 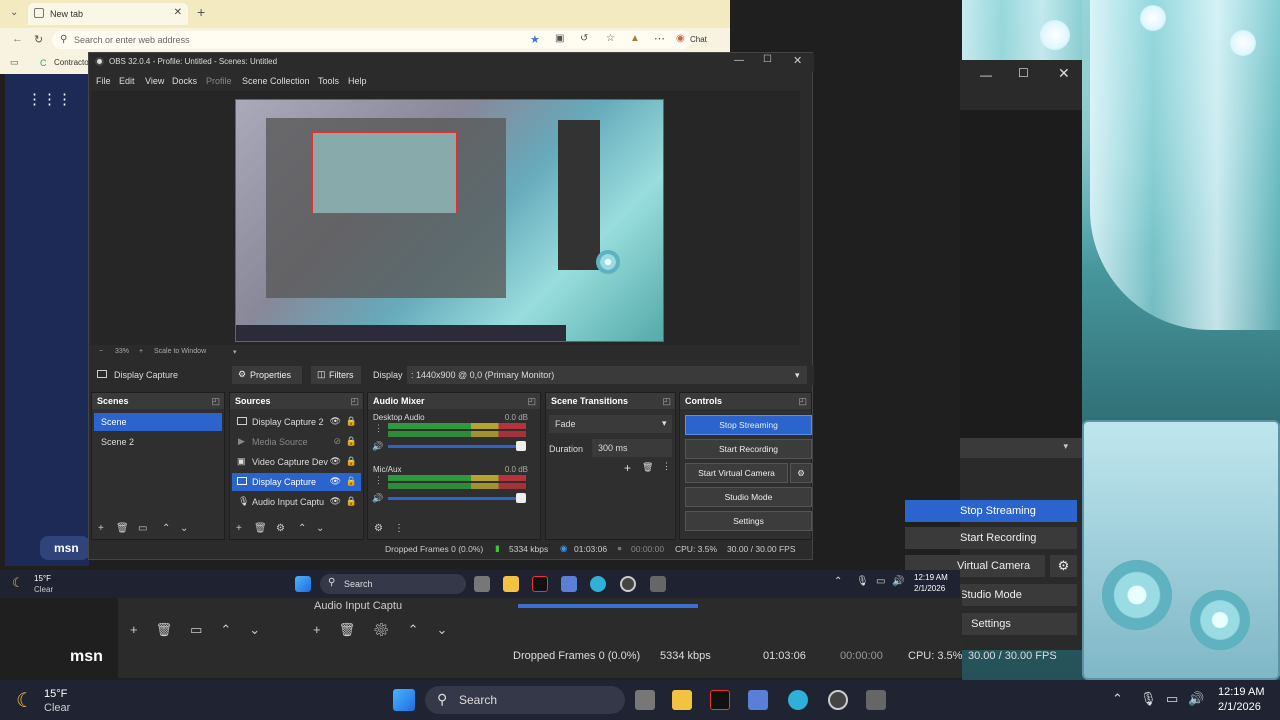 I want to click on app-icon, so click(x=758, y=700).